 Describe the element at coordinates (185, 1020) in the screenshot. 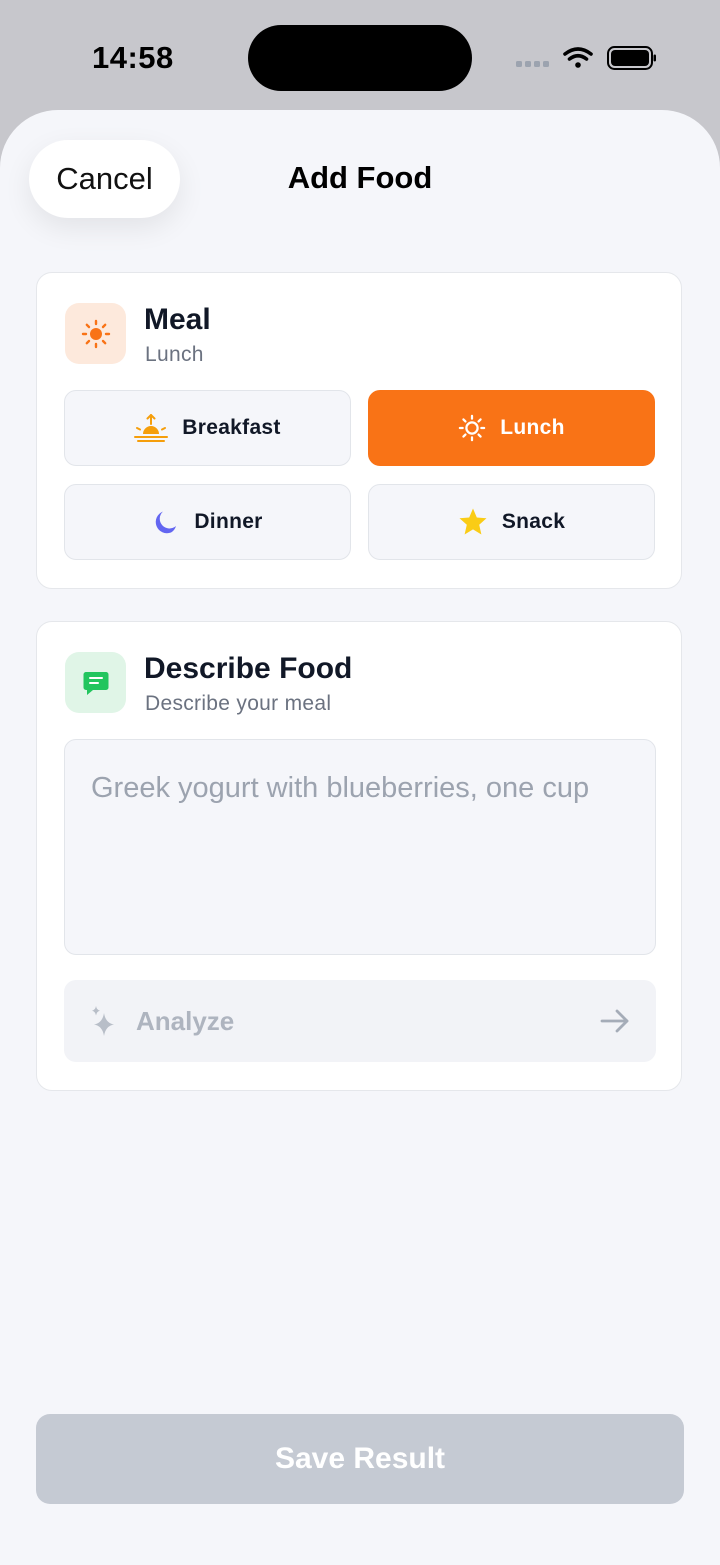

I see `analyze-label: Analyze` at that location.